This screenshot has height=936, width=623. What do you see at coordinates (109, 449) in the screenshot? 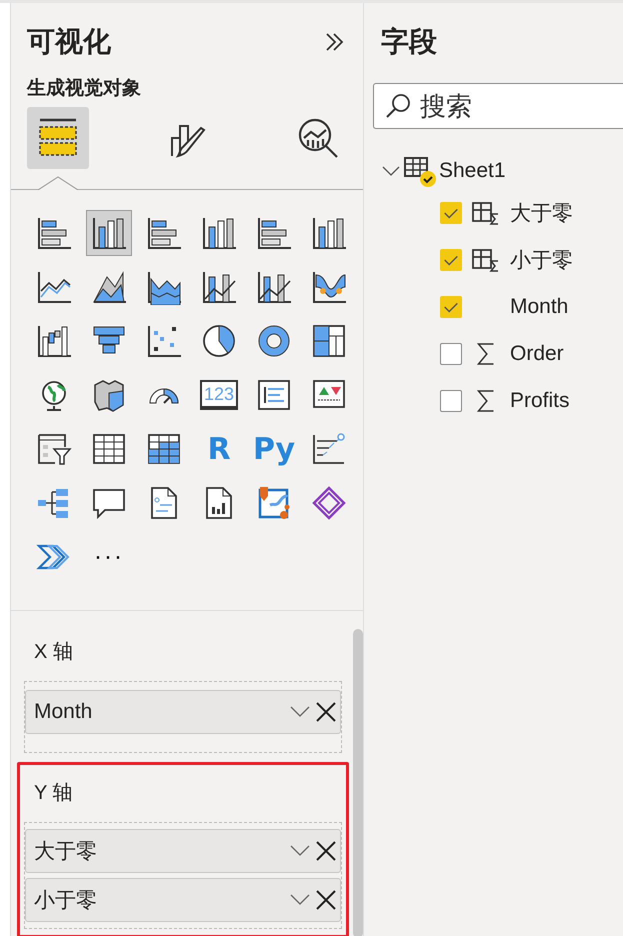
I see `table-chart-icon` at bounding box center [109, 449].